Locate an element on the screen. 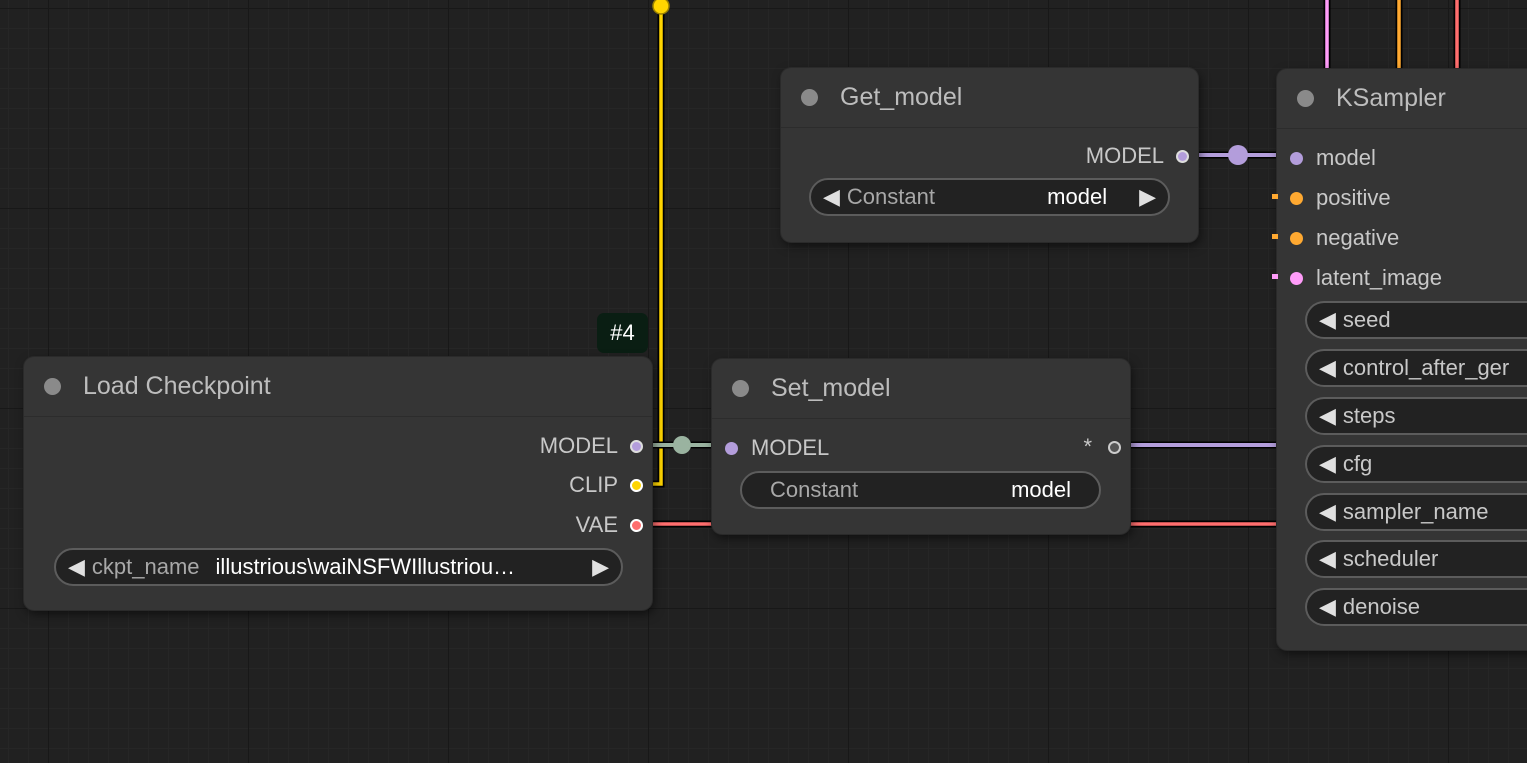 The image size is (1527, 763). widget-label: denoise is located at coordinates (1381, 606).